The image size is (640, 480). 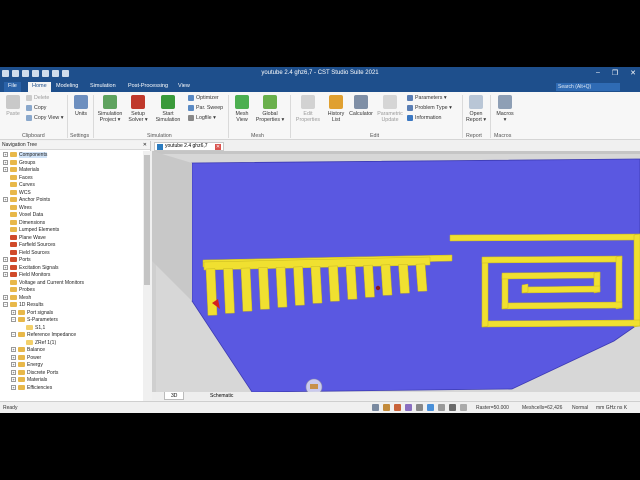 I want to click on transparency-icon, so click(x=452, y=407).